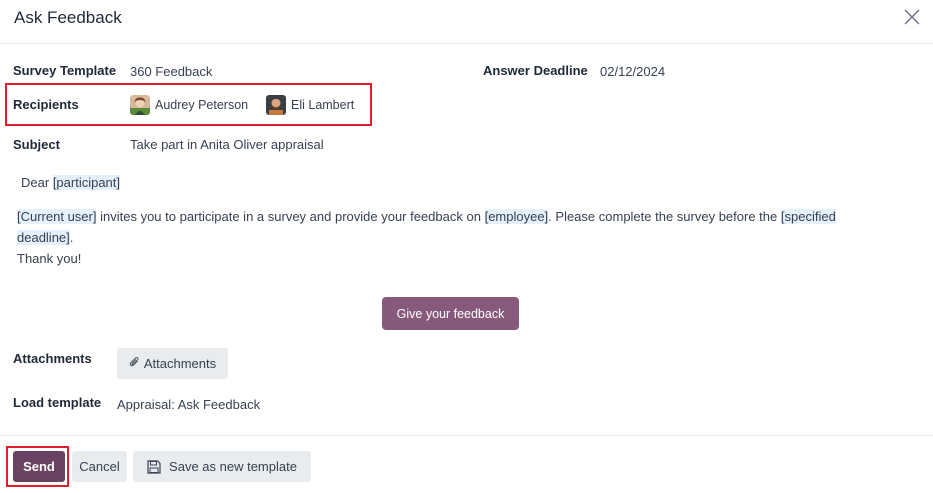  What do you see at coordinates (52, 358) in the screenshot?
I see `attachments-label: Attachments` at bounding box center [52, 358].